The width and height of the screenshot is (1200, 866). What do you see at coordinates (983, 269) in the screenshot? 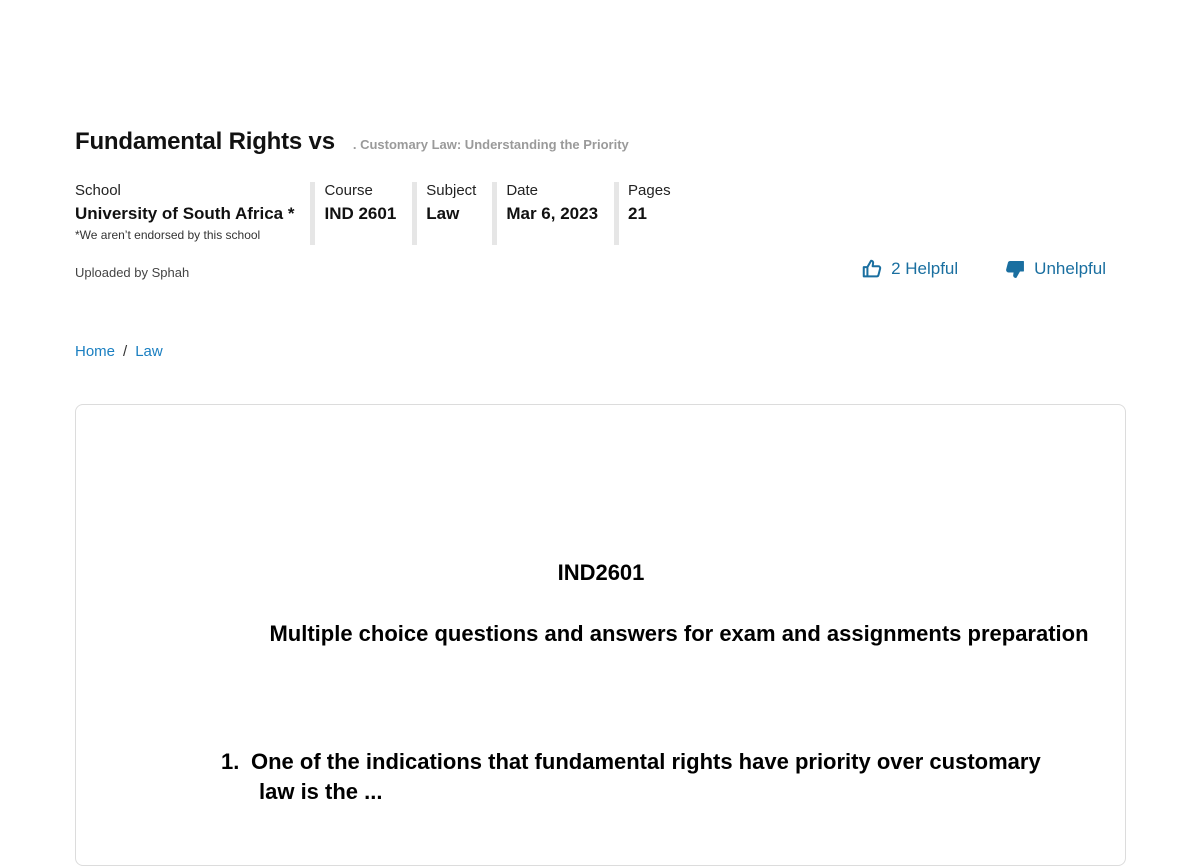
I see `vote-bar: 2 Helpful Unhelpful` at bounding box center [983, 269].